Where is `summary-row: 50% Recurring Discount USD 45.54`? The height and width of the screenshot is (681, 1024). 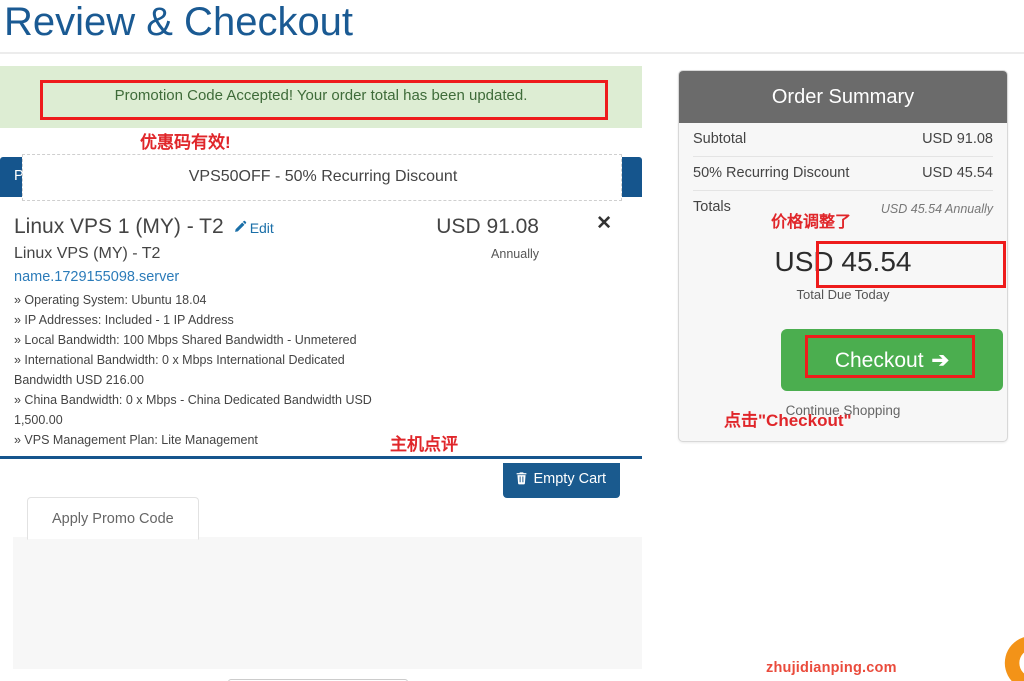 summary-row: 50% Recurring Discount USD 45.54 is located at coordinates (843, 174).